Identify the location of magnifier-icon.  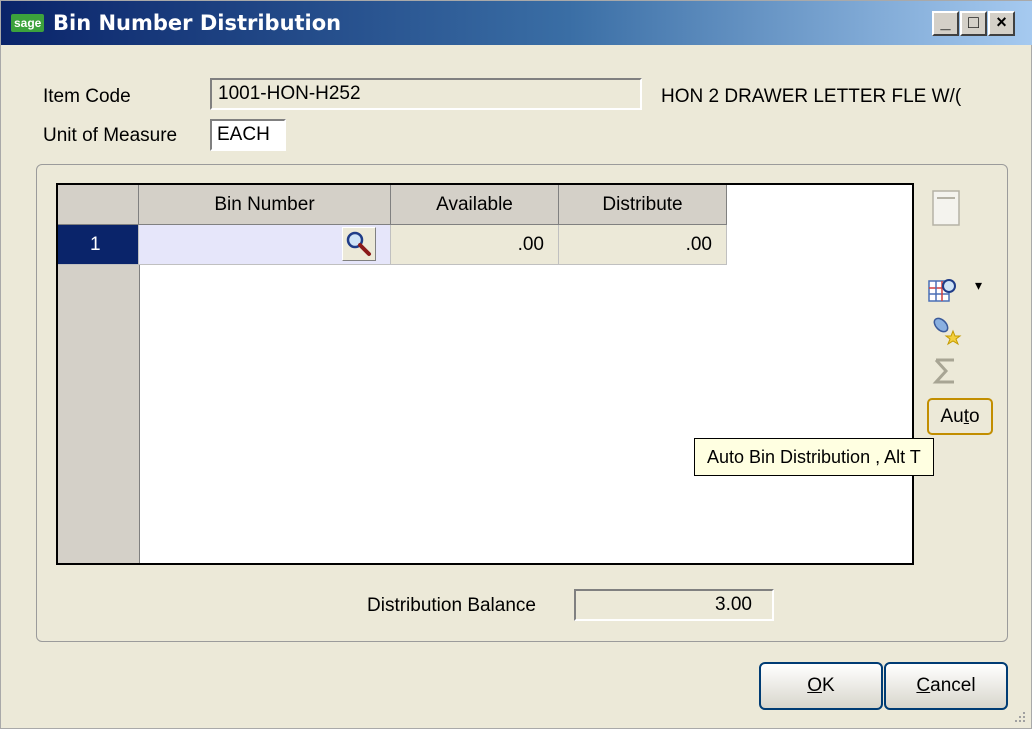
(358, 243).